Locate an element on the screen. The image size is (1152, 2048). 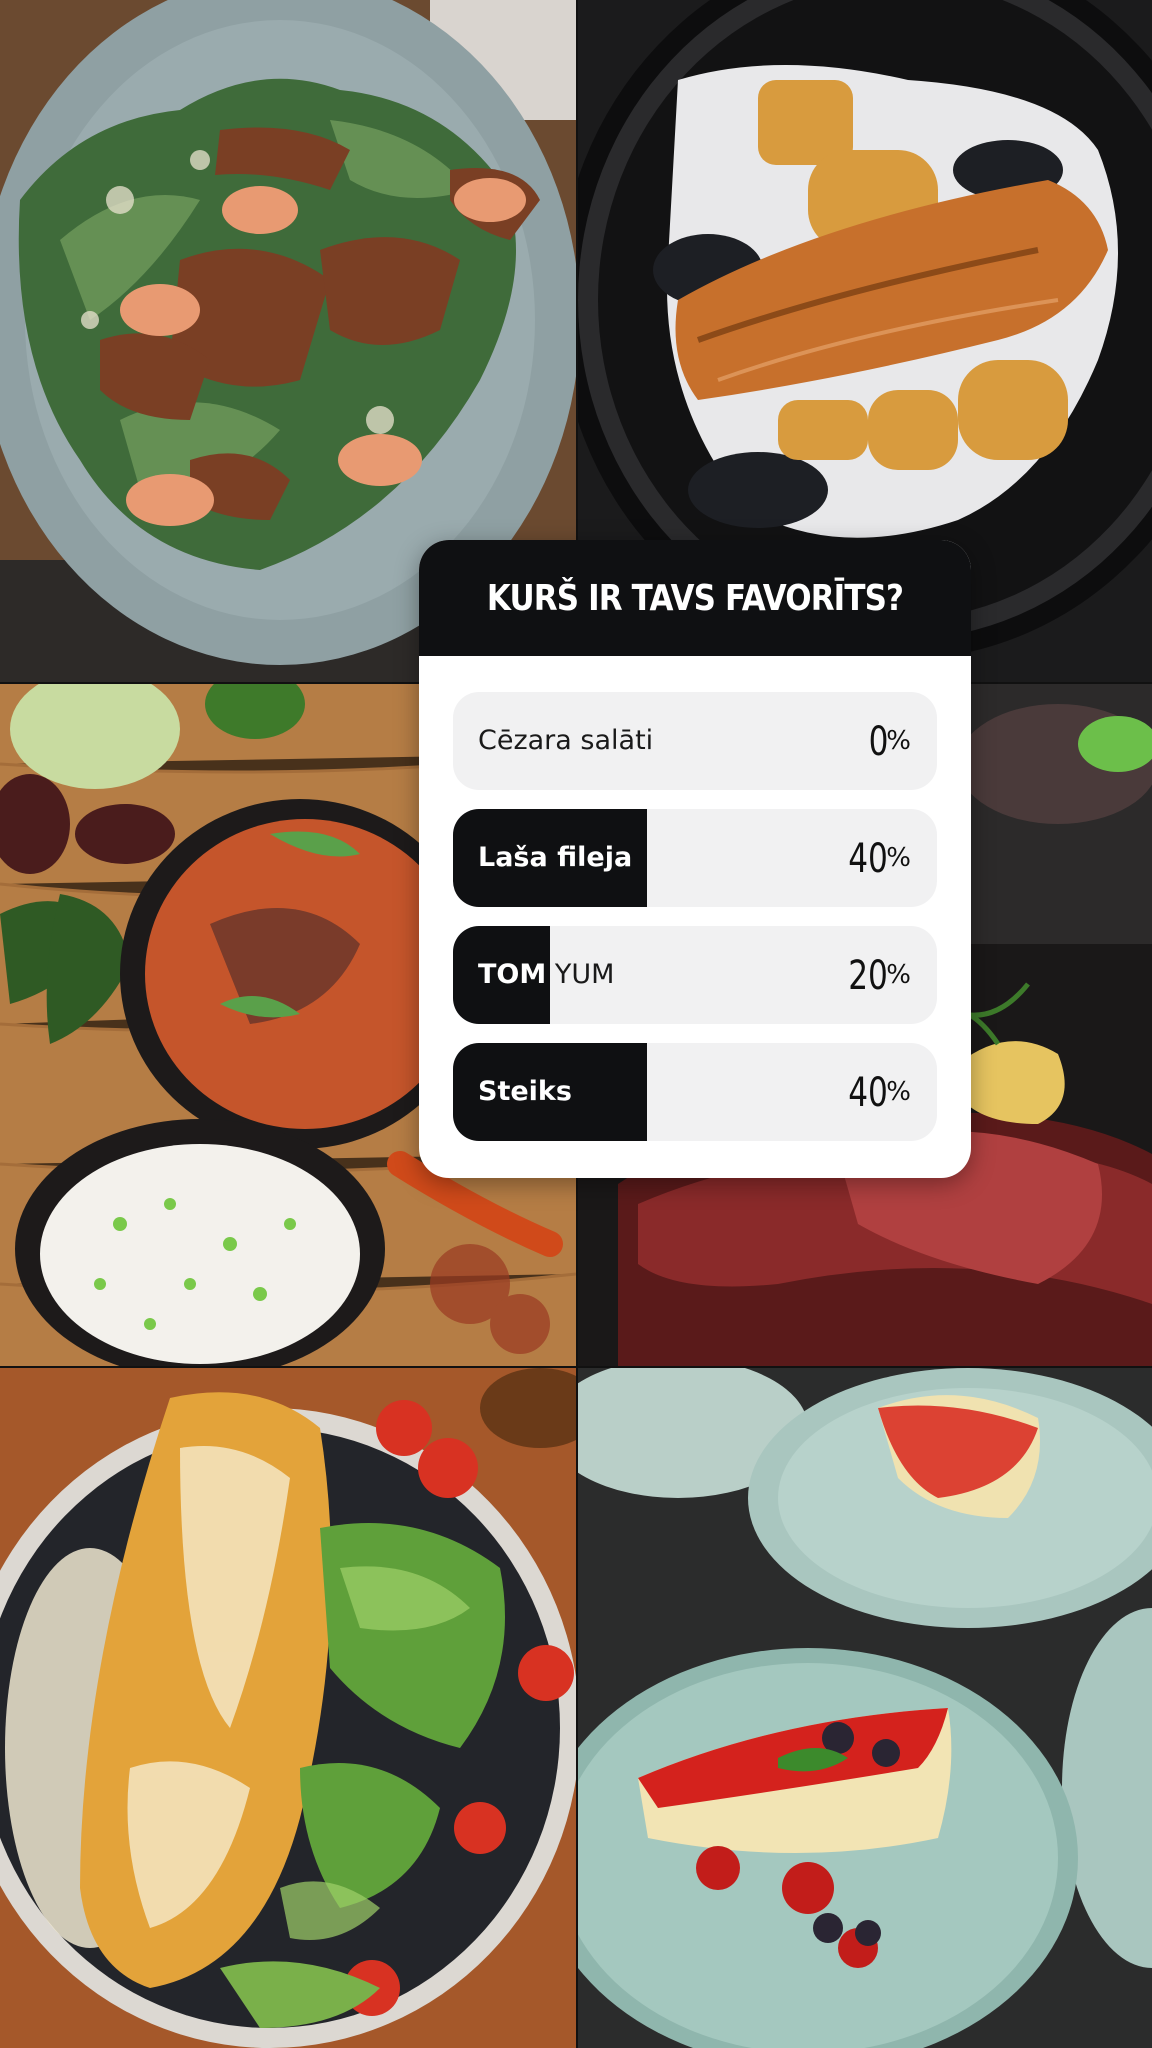
poll-question: KURŠ IR TAVS FAVORĪTS? is located at coordinates (695, 598).